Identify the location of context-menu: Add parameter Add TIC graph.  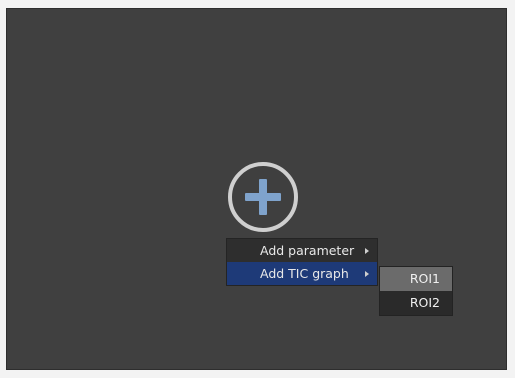
(302, 262).